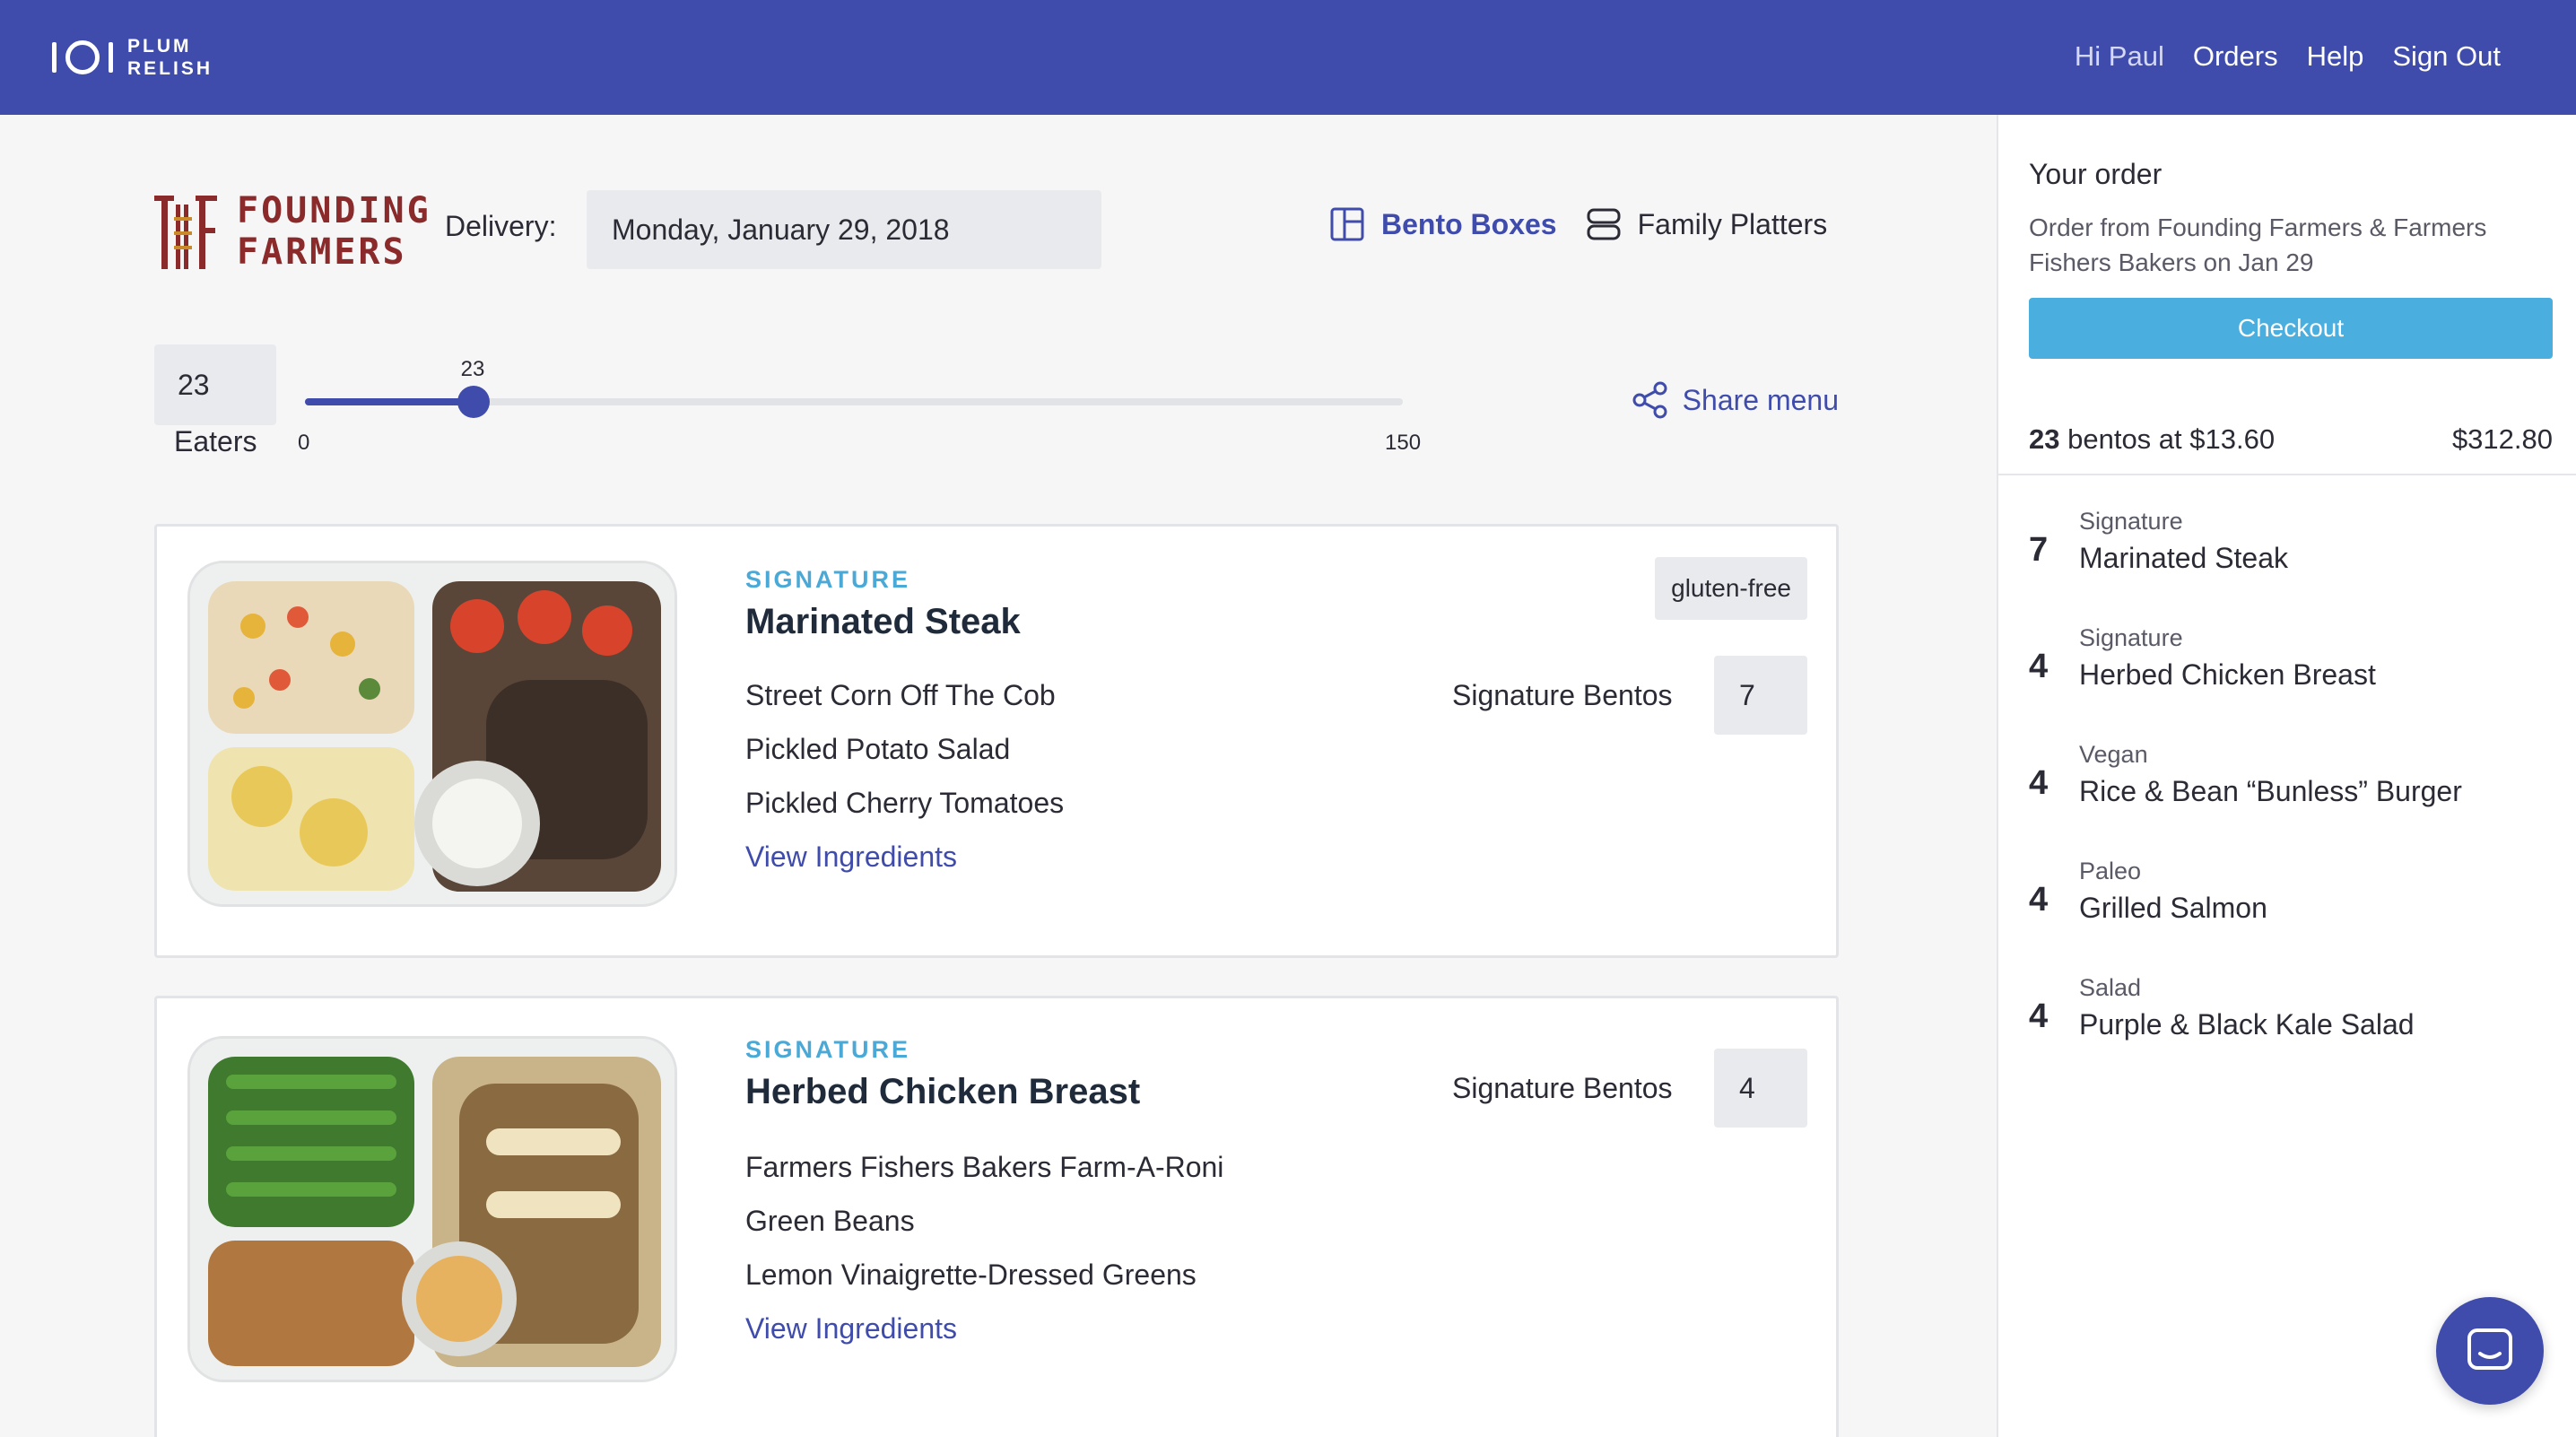 The width and height of the screenshot is (2576, 1437). Describe the element at coordinates (334, 210) in the screenshot. I see `restaurant-logo-line-1: FOUNDING` at that location.